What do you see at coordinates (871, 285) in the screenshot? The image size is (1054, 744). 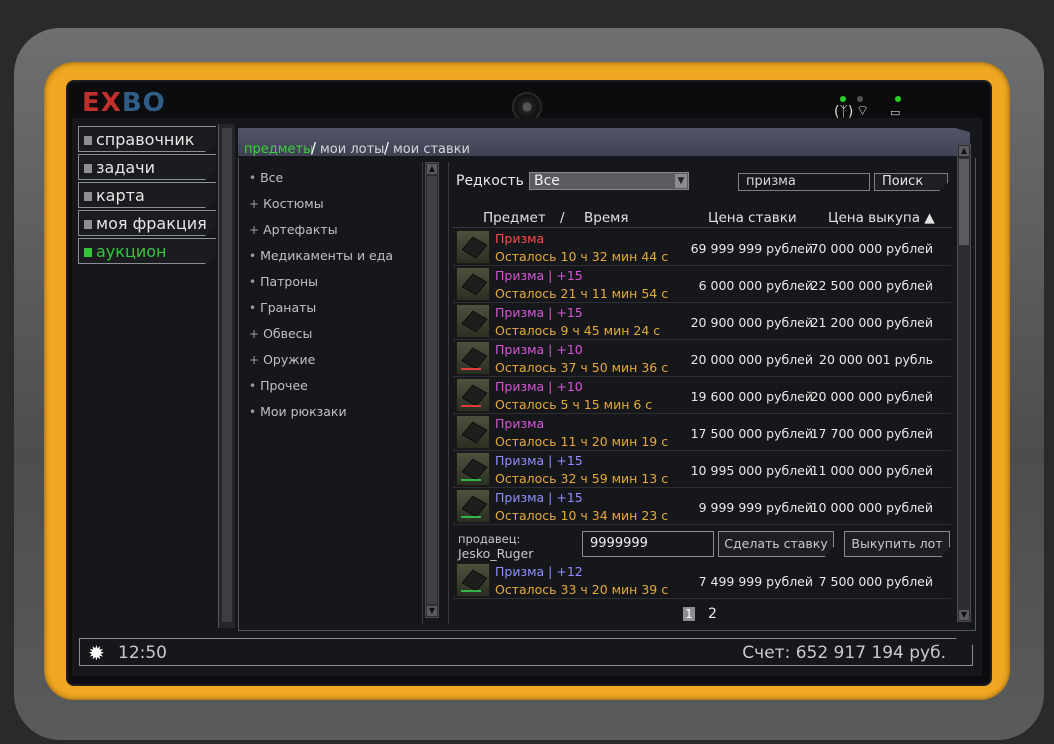 I see `lot-buyout-price: 22 500 000 рублей` at bounding box center [871, 285].